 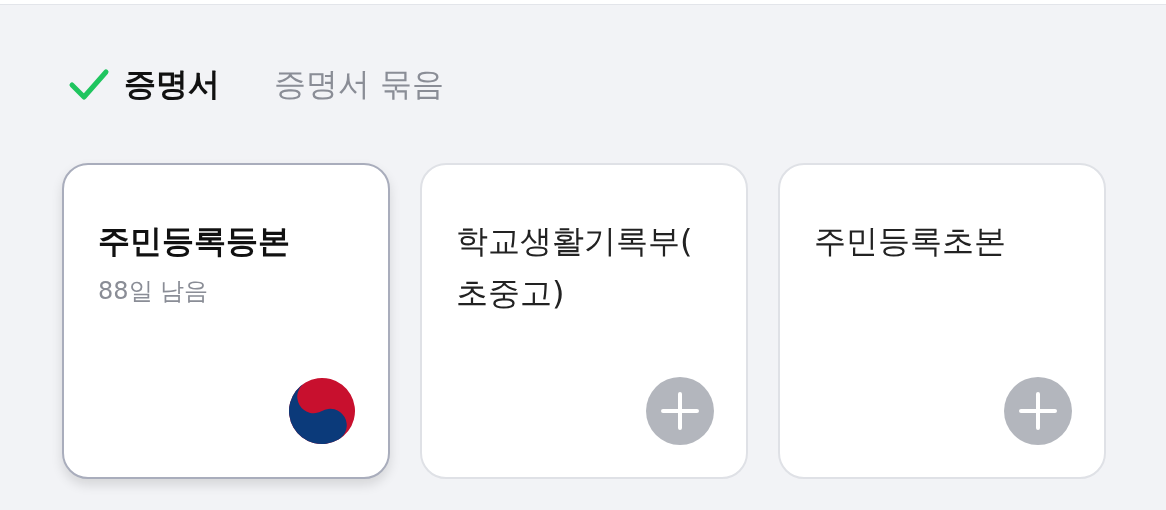 I want to click on card-title: 학교생활기록부(초중고), so click(x=575, y=267).